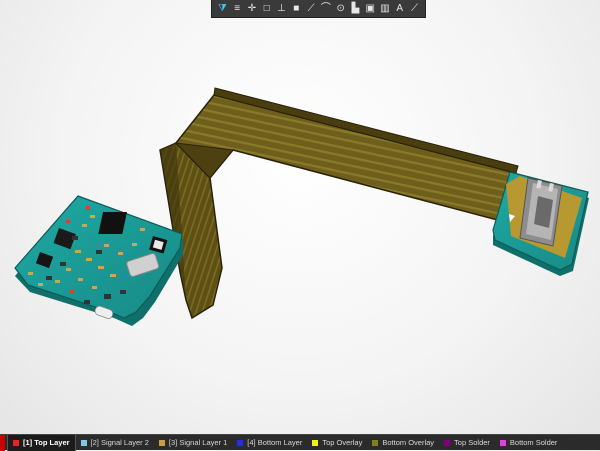 The height and width of the screenshot is (451, 600). I want to click on line-icon: ⟋, so click(414, 8).